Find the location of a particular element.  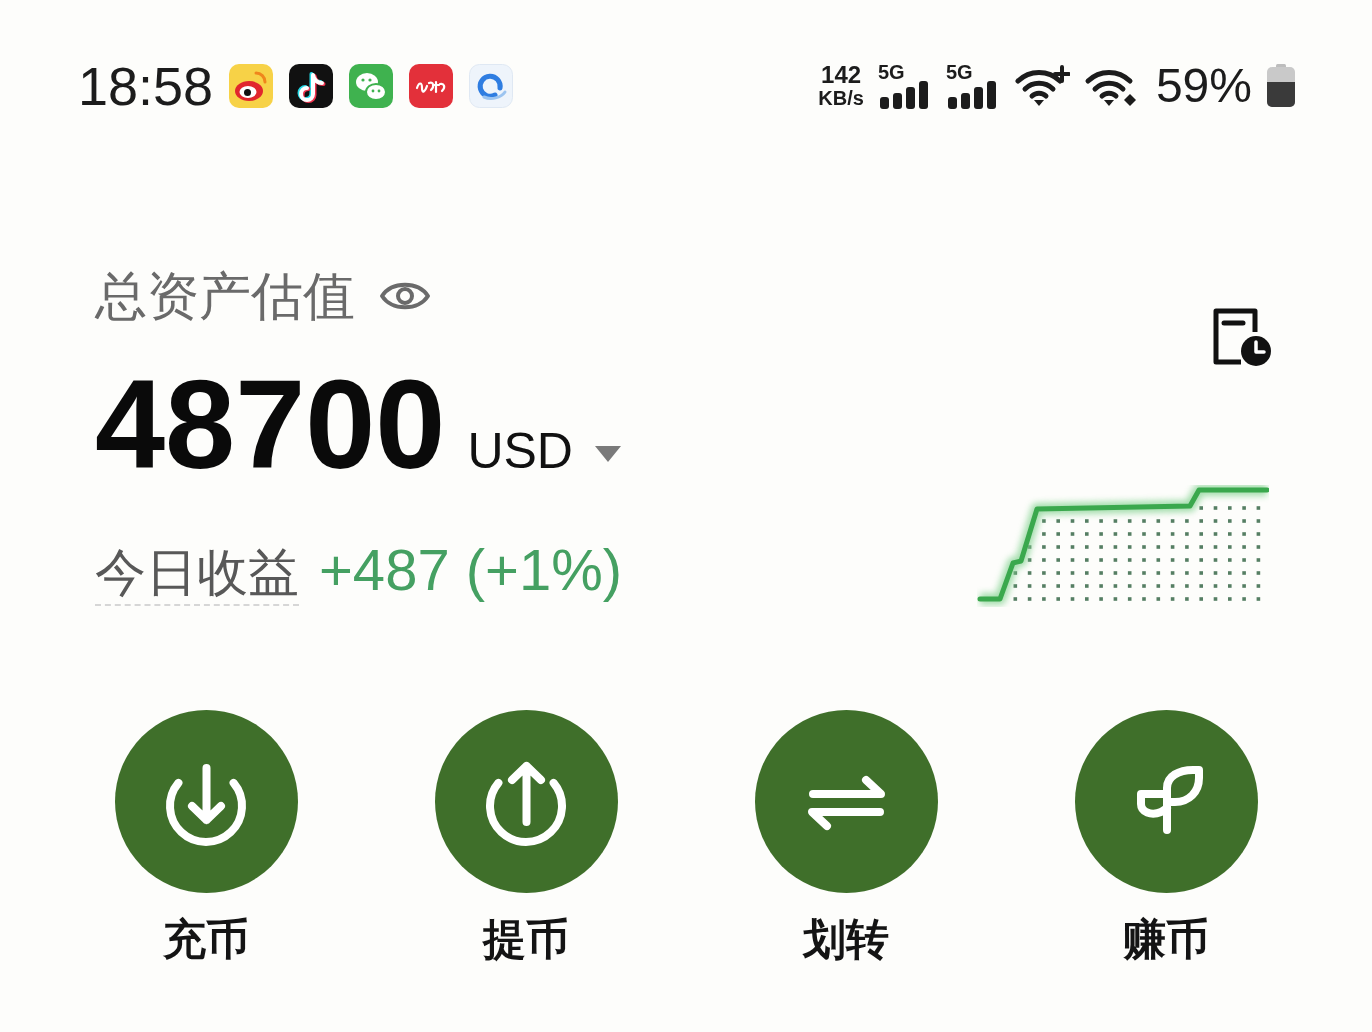

total-assets-title: 总资产估值 is located at coordinates (225, 296).